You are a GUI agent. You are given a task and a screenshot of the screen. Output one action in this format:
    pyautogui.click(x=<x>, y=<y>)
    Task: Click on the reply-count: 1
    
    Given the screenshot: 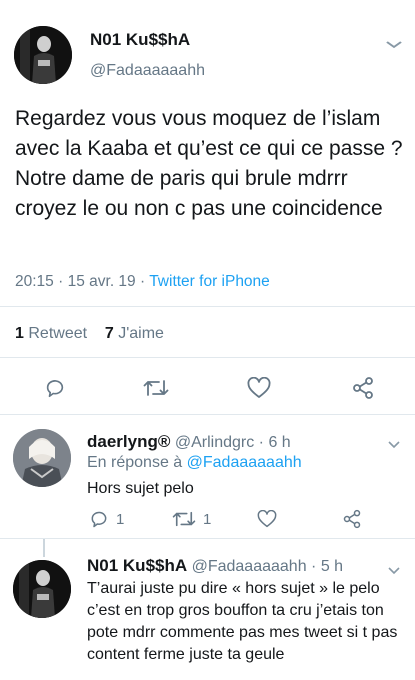 What is the action you would take?
    pyautogui.click(x=120, y=519)
    